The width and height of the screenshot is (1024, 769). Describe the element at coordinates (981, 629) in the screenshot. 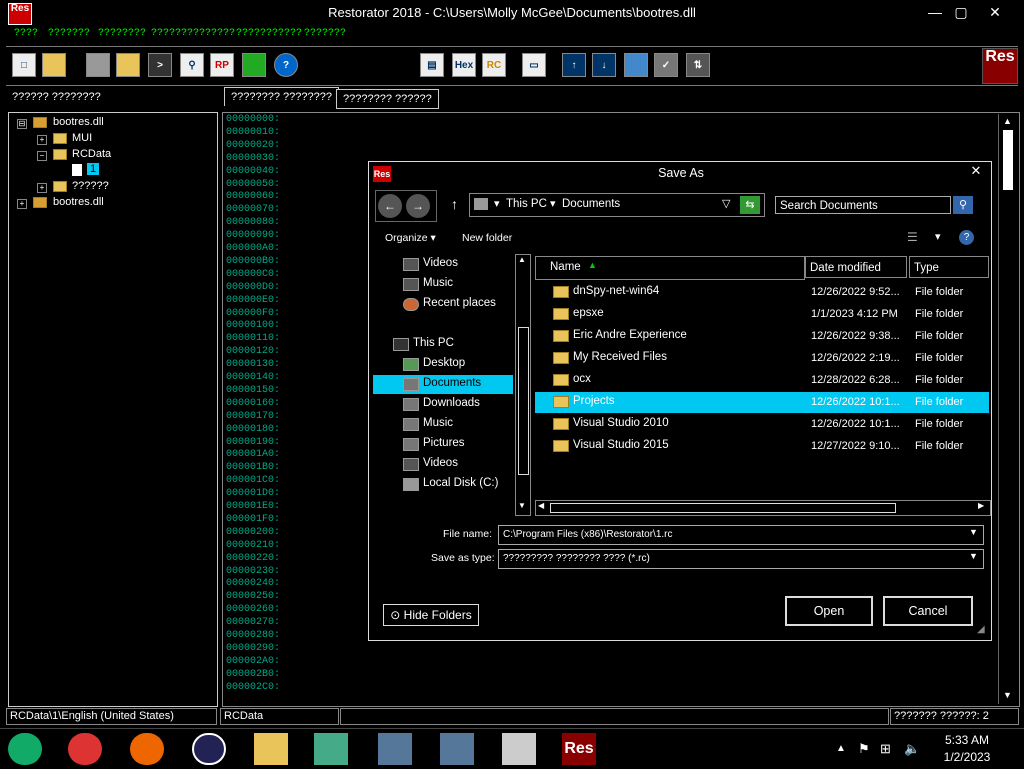

I see `resize-grip-icon: ◢` at that location.